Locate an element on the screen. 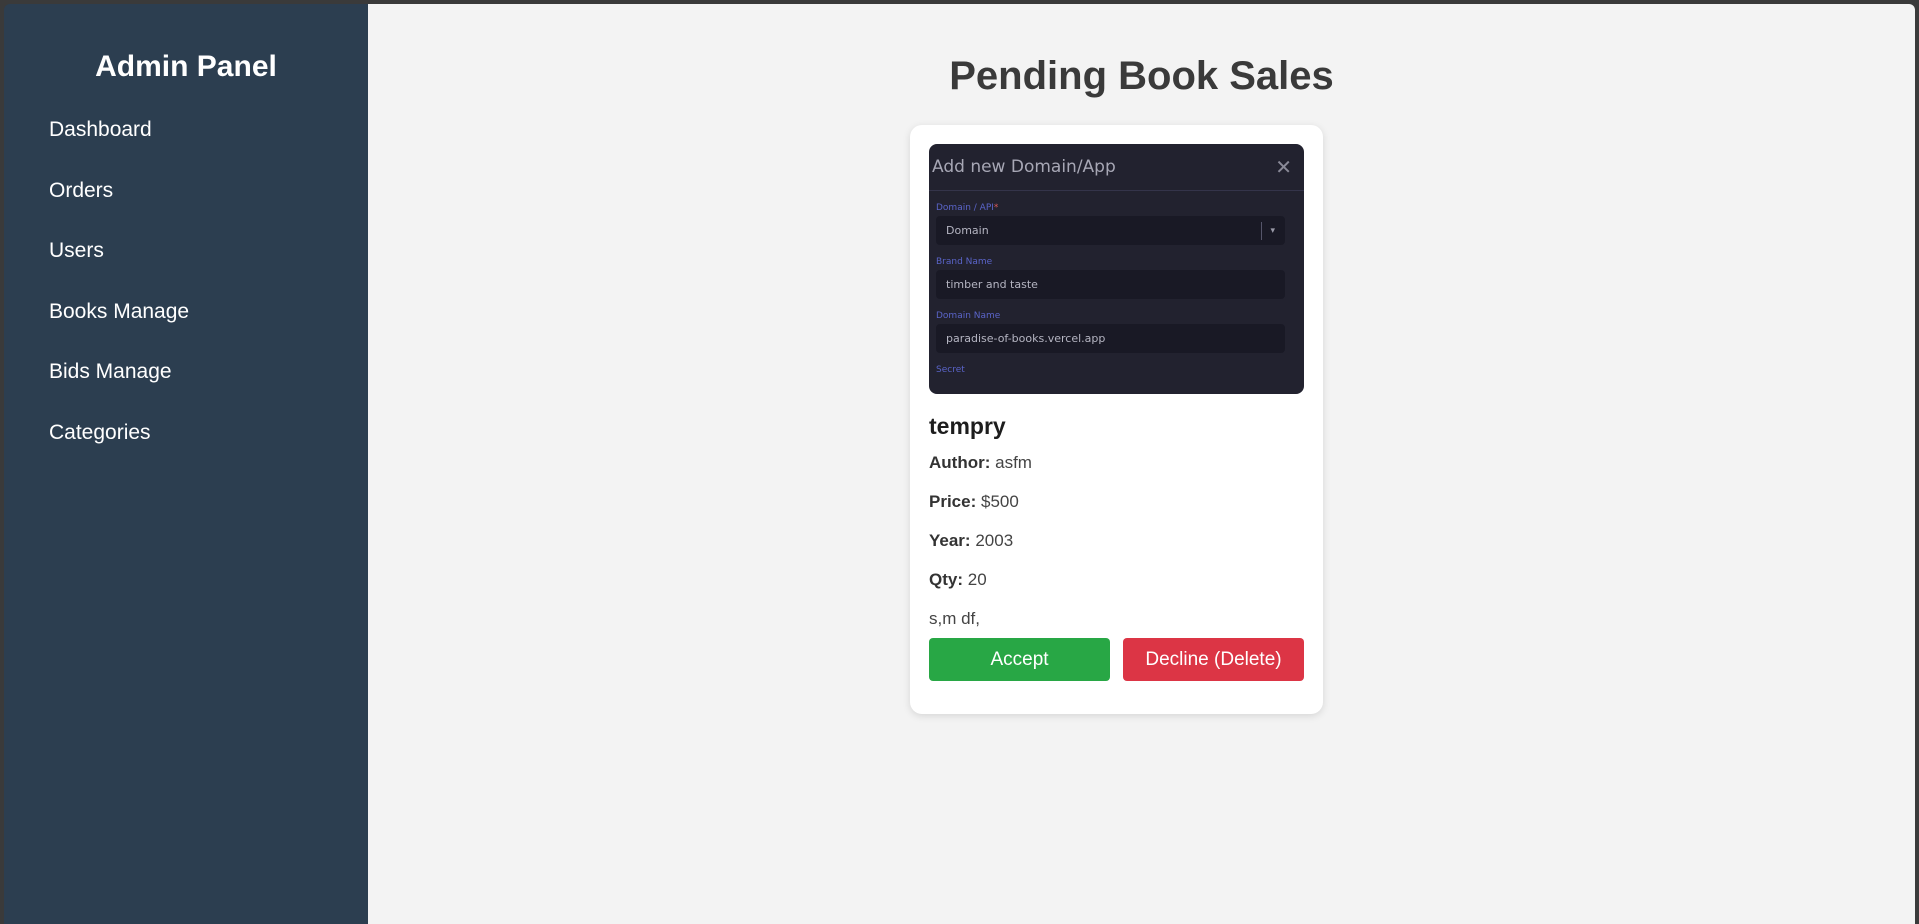 This screenshot has width=1919, height=924. image-input: timber and taste is located at coordinates (1110, 284).